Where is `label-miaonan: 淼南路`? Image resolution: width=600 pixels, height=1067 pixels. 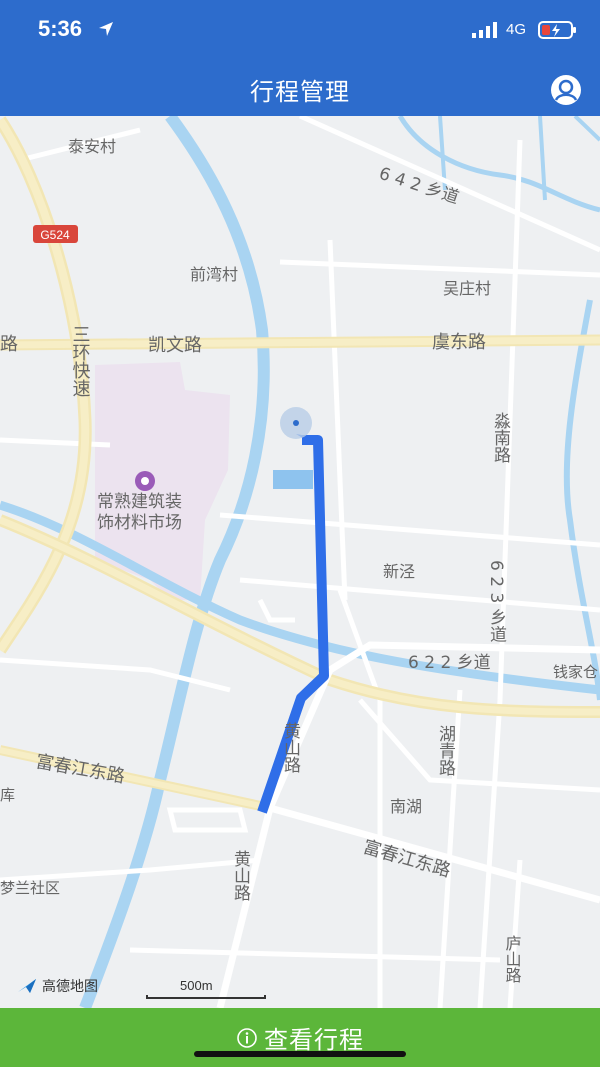 label-miaonan: 淼南路 is located at coordinates (500, 437).